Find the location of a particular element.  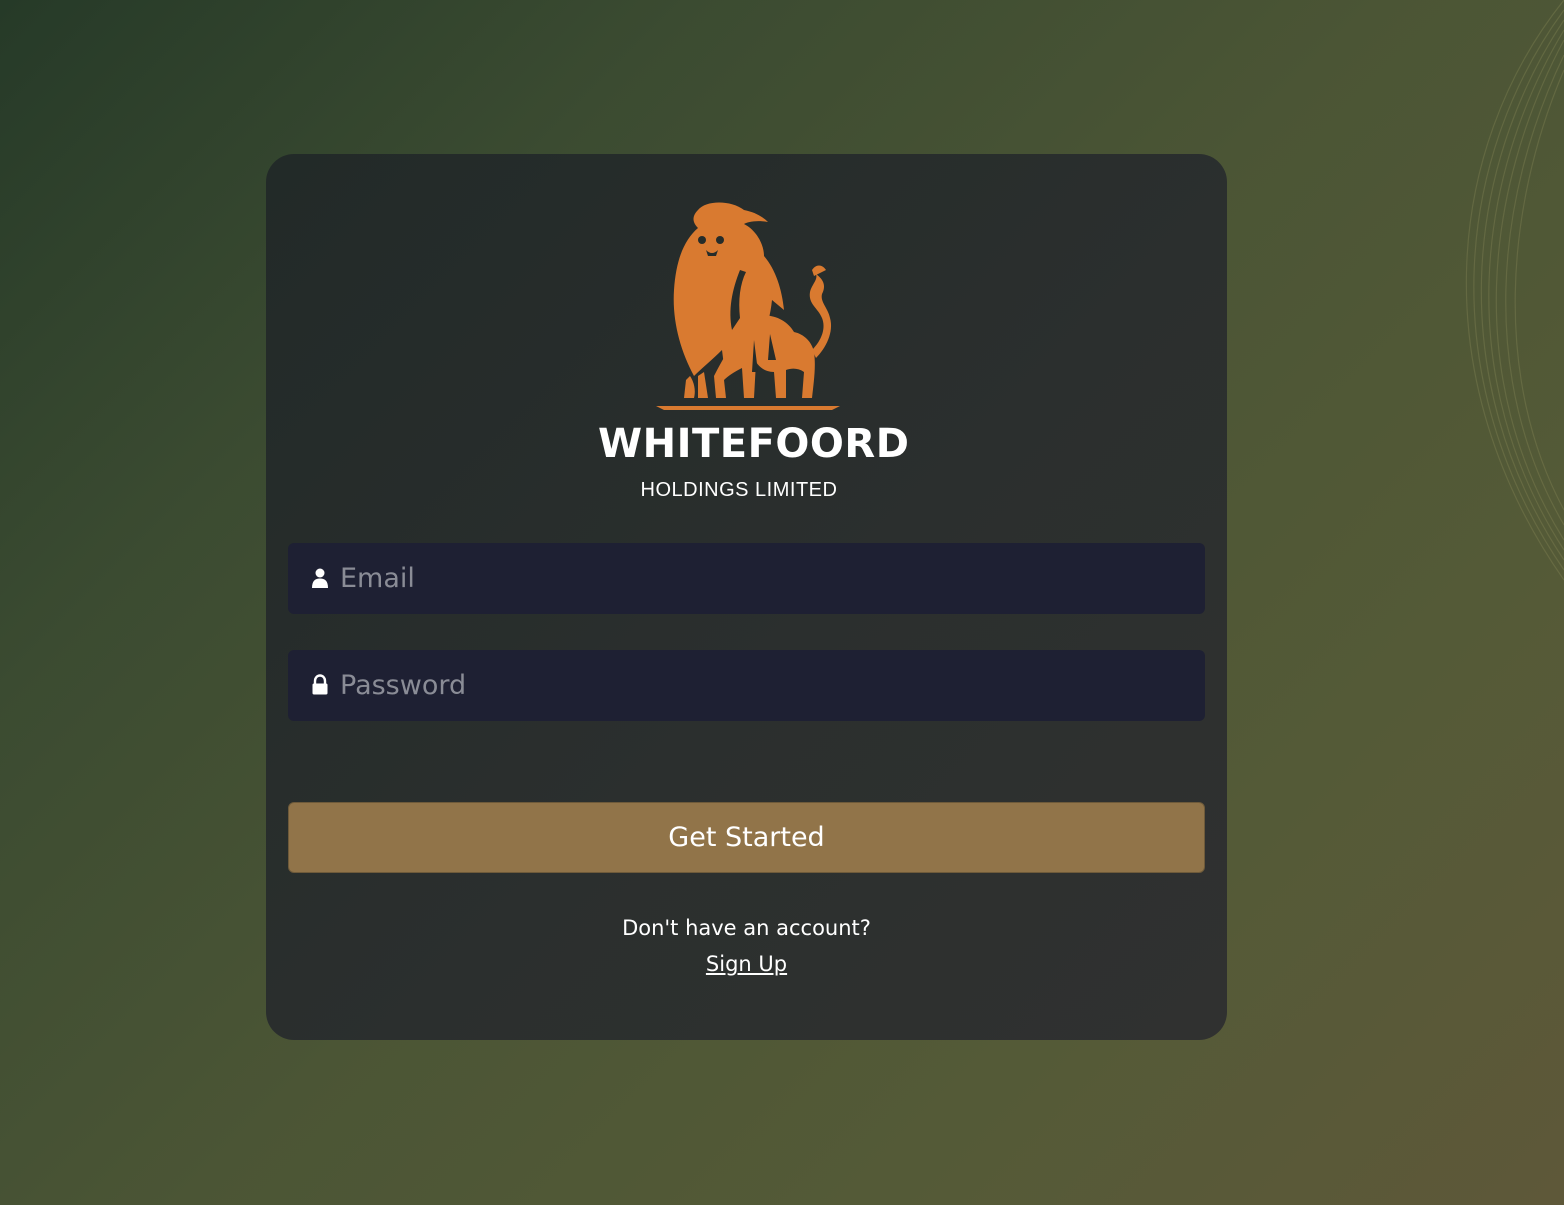

password-input is located at coordinates (765, 685).